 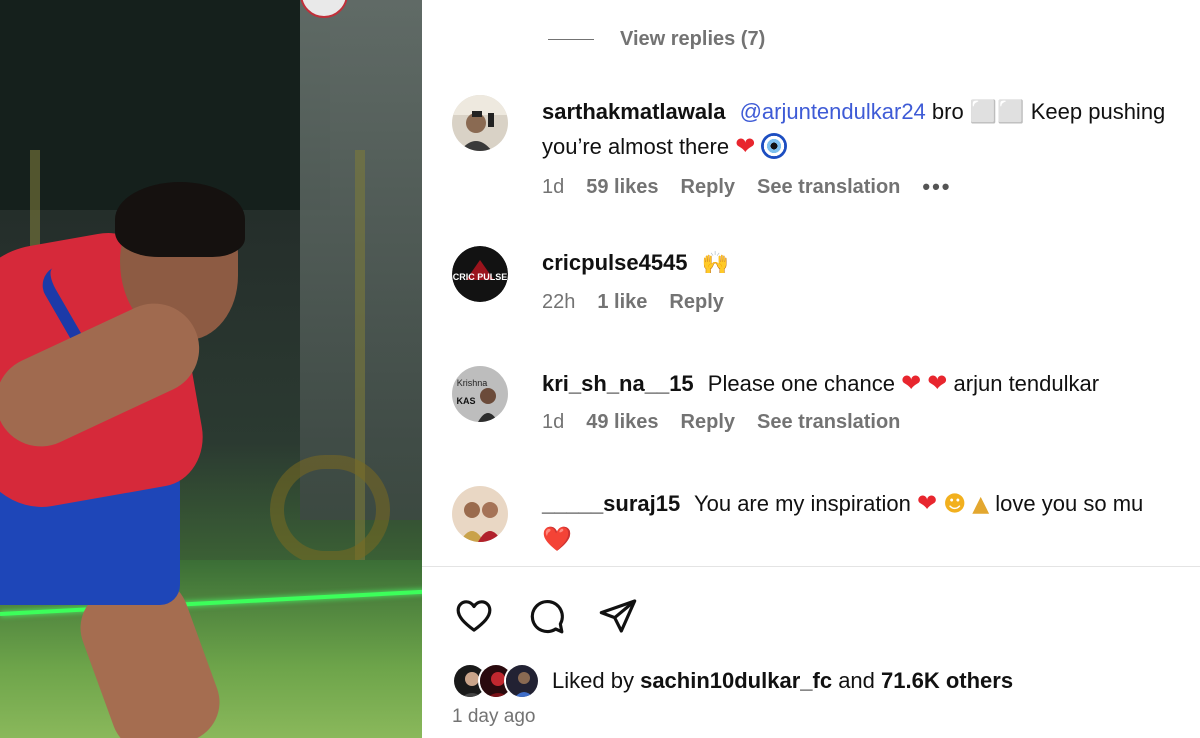 What do you see at coordinates (465, 401) in the screenshot?
I see `svg-text: KAS` at bounding box center [465, 401].